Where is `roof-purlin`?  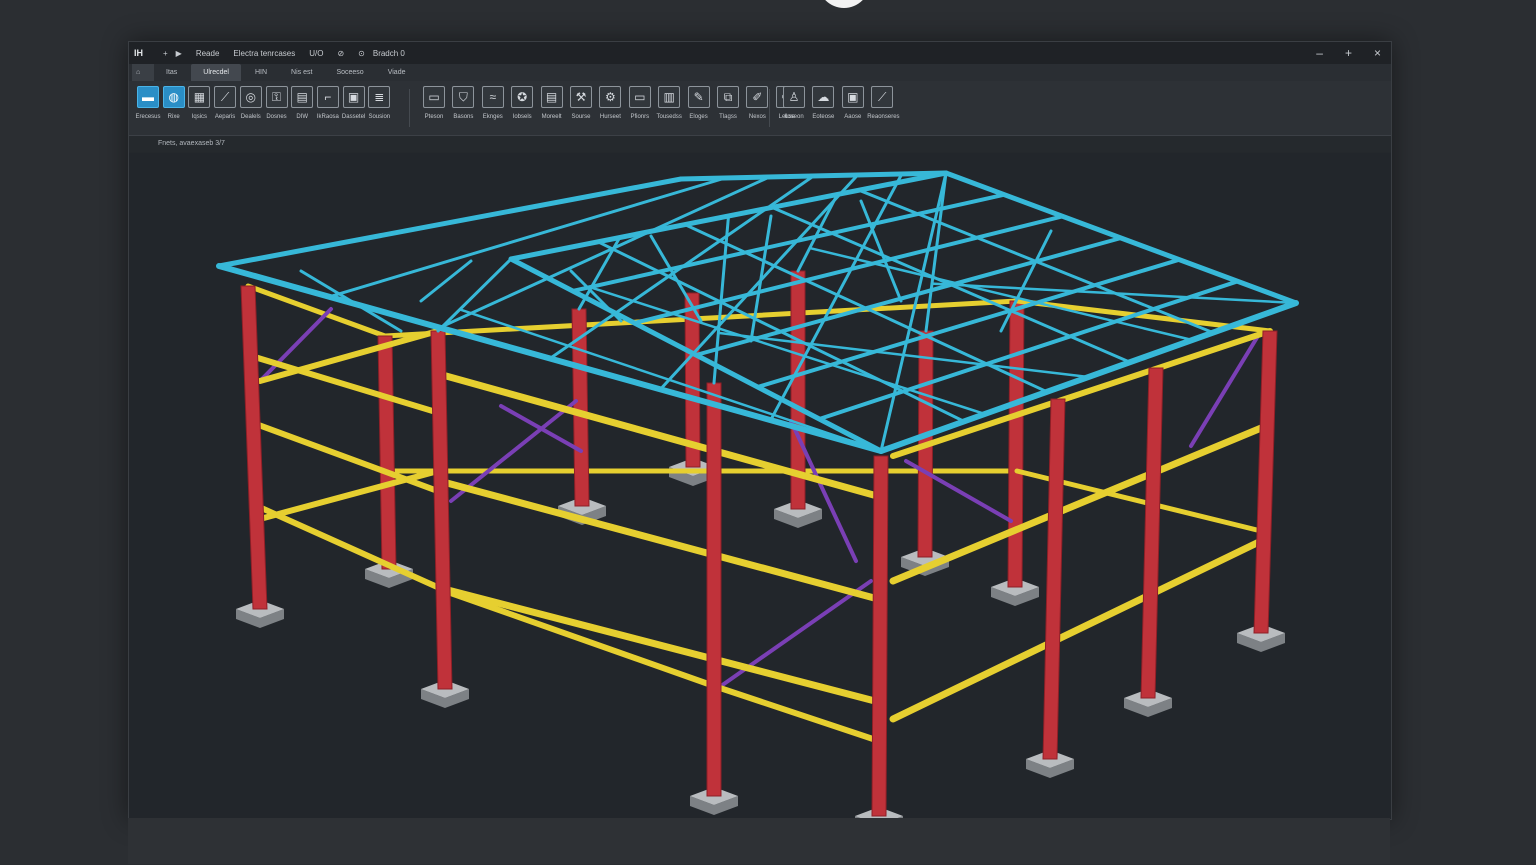
roof-purlin is located at coordinates (788, 242).